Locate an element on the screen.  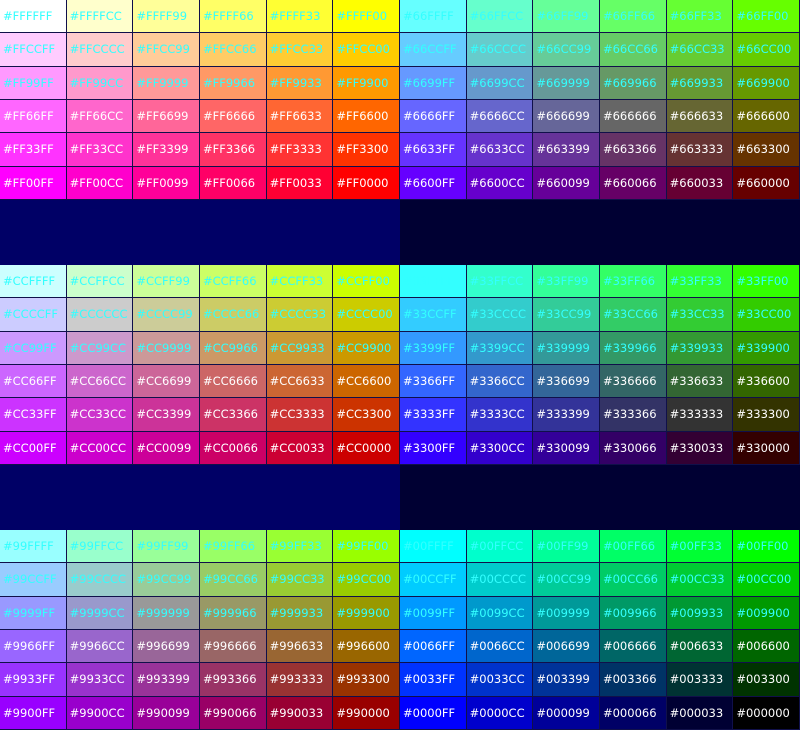
color-swatch: #00FFFF is located at coordinates (433, 547).